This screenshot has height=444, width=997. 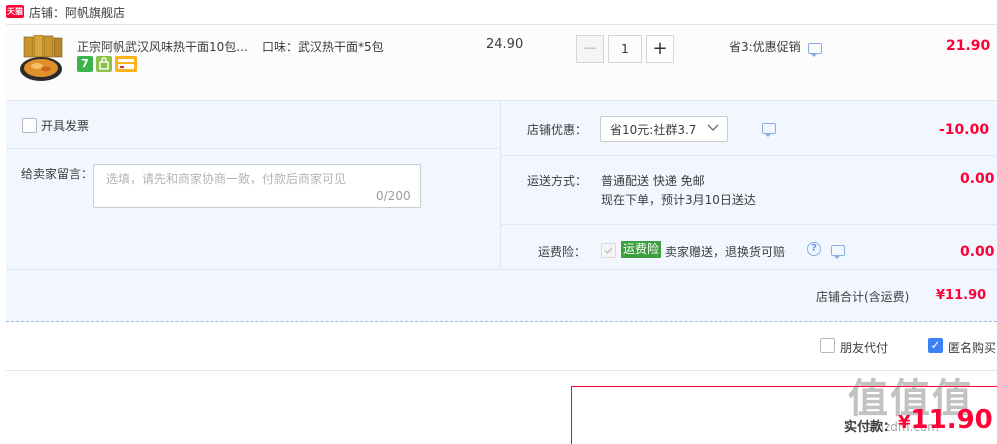 I want to click on shop-coupon-label: 店铺优惠：, so click(x=557, y=130).